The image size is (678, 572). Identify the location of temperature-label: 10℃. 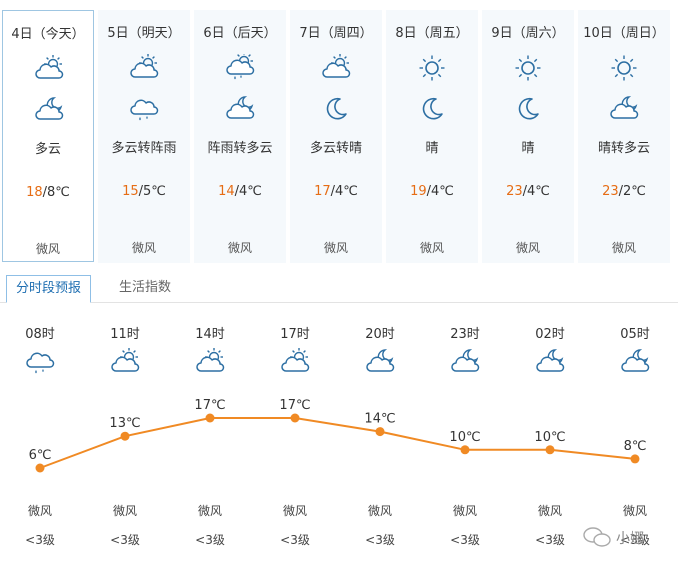
(549, 437).